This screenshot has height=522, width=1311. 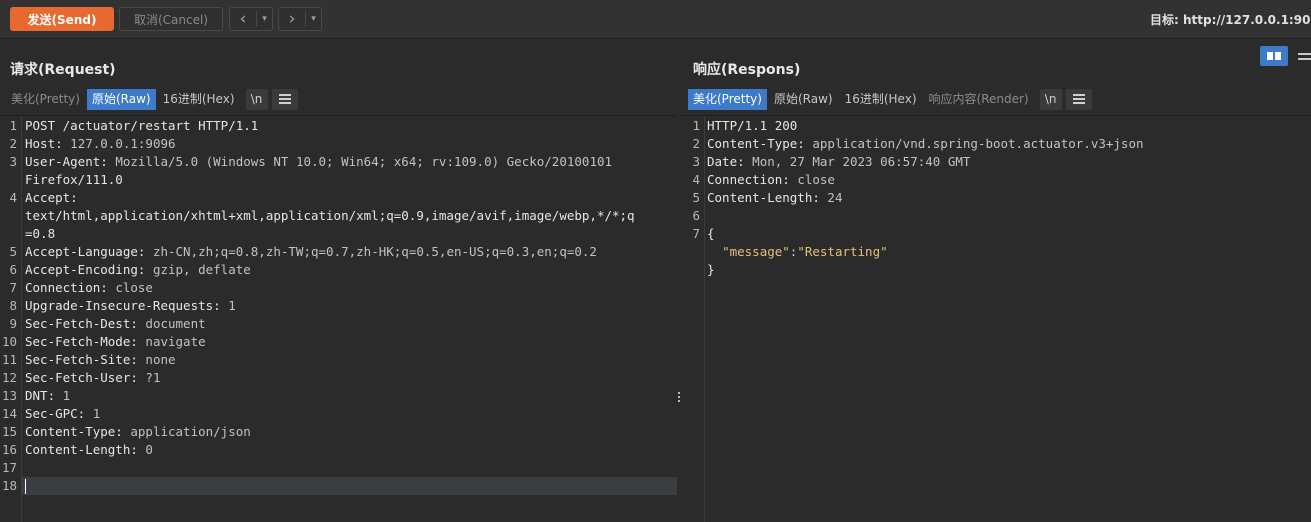 What do you see at coordinates (13, 323) in the screenshot?
I see `line-number: 9` at bounding box center [13, 323].